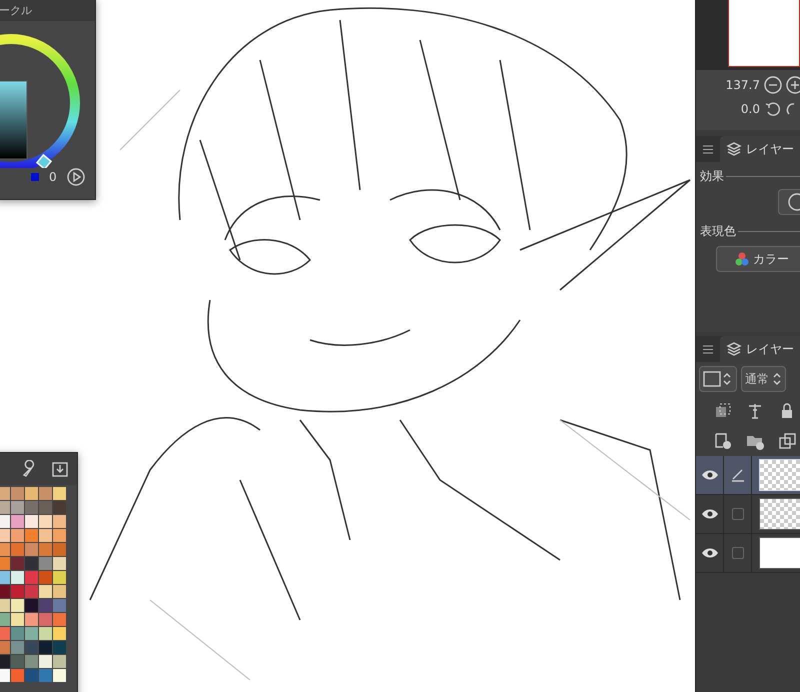 The height and width of the screenshot is (692, 800). What do you see at coordinates (723, 441) in the screenshot?
I see `new-layer-icon` at bounding box center [723, 441].